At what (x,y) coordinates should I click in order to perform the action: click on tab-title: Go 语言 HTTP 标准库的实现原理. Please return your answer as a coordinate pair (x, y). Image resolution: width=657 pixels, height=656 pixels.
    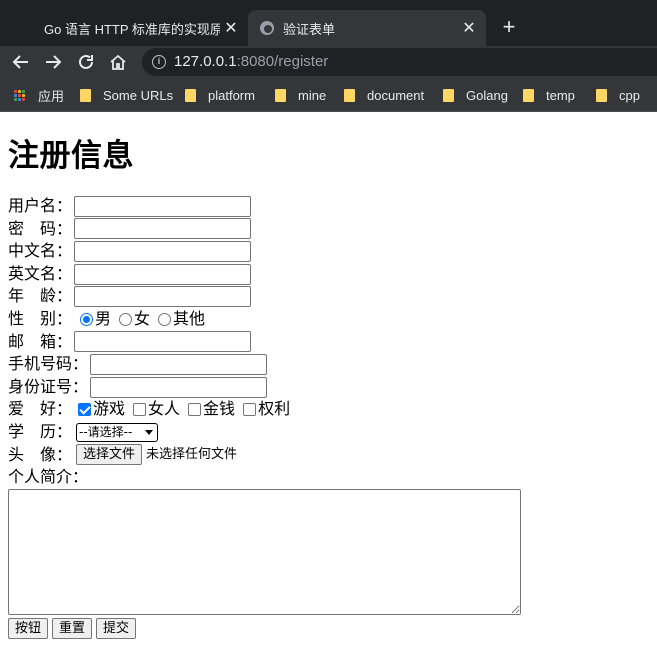
    Looking at the image, I should click on (132, 29).